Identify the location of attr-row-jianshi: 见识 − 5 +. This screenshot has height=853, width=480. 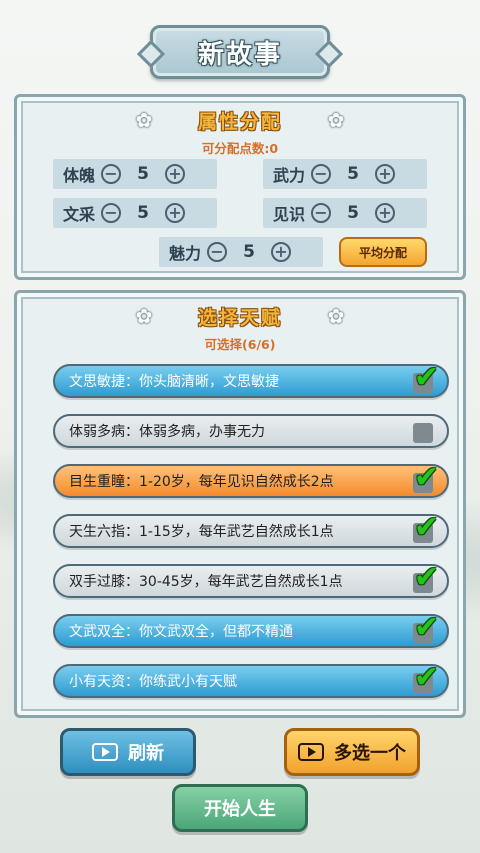
(345, 213).